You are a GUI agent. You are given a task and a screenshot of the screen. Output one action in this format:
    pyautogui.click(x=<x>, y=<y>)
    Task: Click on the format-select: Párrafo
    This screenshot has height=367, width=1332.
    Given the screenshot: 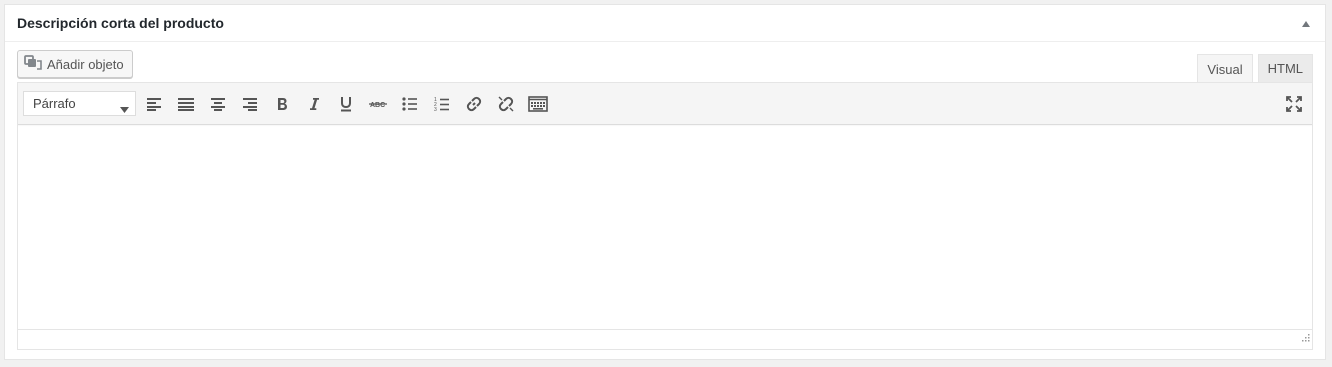 What is the action you would take?
    pyautogui.click(x=79, y=103)
    